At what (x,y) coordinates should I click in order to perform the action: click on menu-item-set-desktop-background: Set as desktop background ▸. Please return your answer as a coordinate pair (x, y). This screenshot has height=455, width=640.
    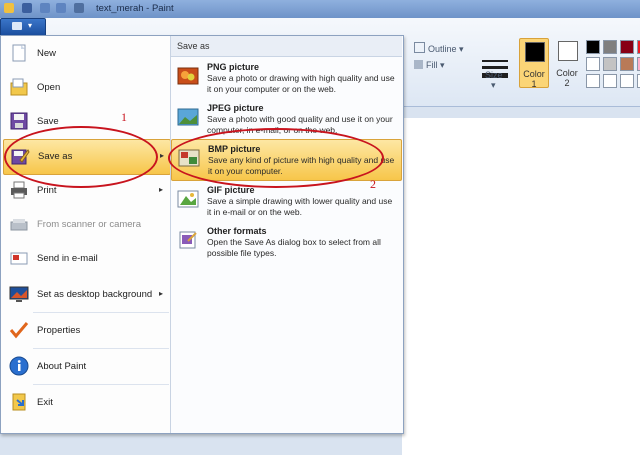
    Looking at the image, I should click on (86, 295).